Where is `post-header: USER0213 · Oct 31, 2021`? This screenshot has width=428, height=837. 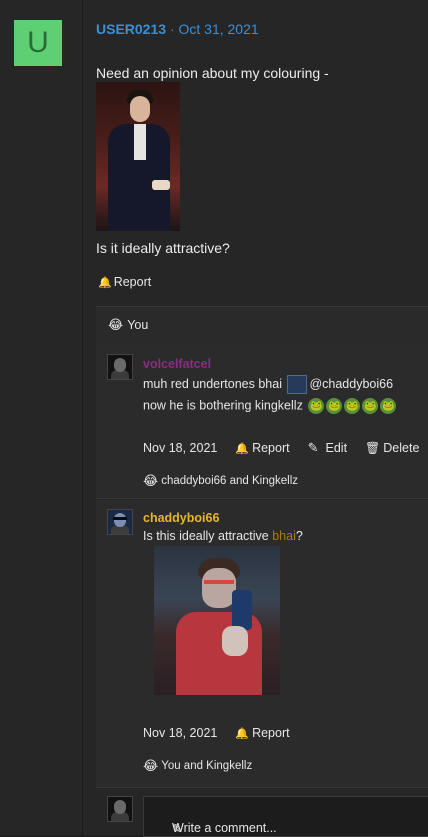 post-header: USER0213 · Oct 31, 2021 is located at coordinates (177, 29).